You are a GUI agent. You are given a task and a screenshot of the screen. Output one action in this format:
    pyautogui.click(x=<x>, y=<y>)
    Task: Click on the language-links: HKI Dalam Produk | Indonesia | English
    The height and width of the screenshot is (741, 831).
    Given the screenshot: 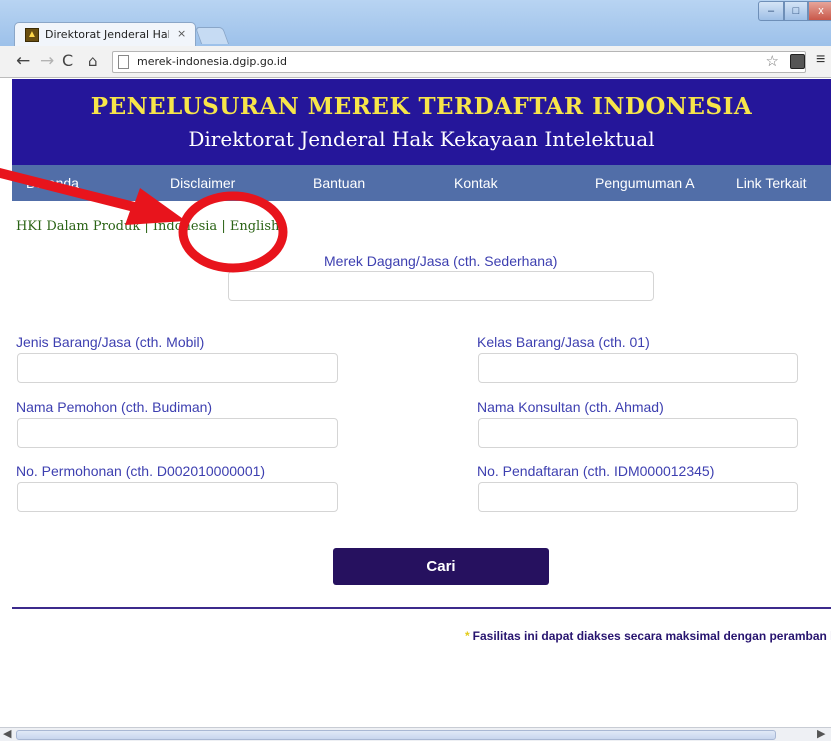 What is the action you would take?
    pyautogui.click(x=147, y=226)
    